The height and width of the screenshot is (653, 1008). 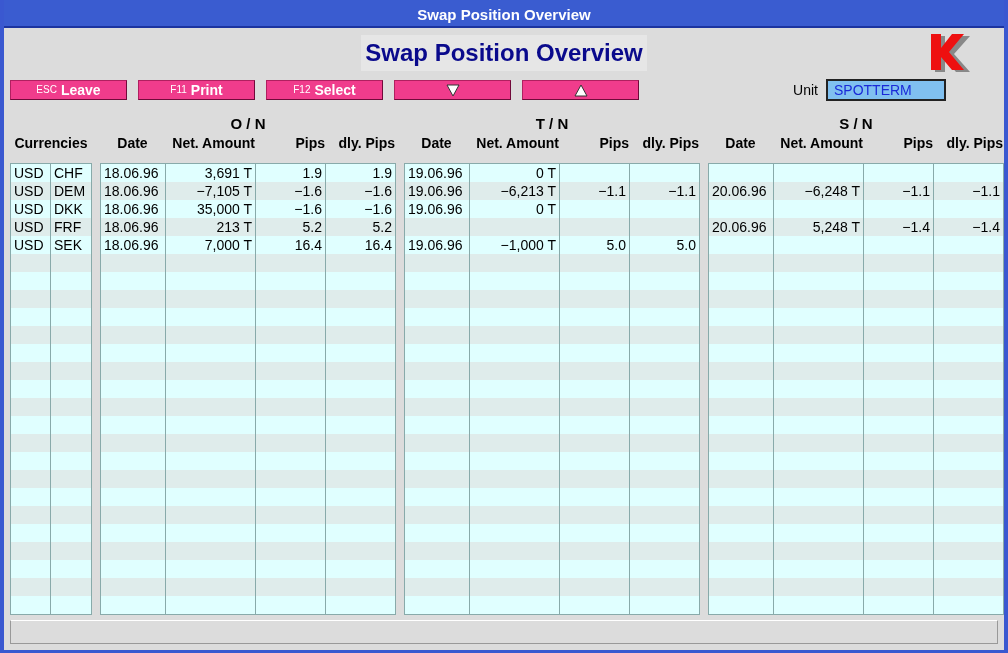 I want to click on table-cell: DEM, so click(x=71, y=191).